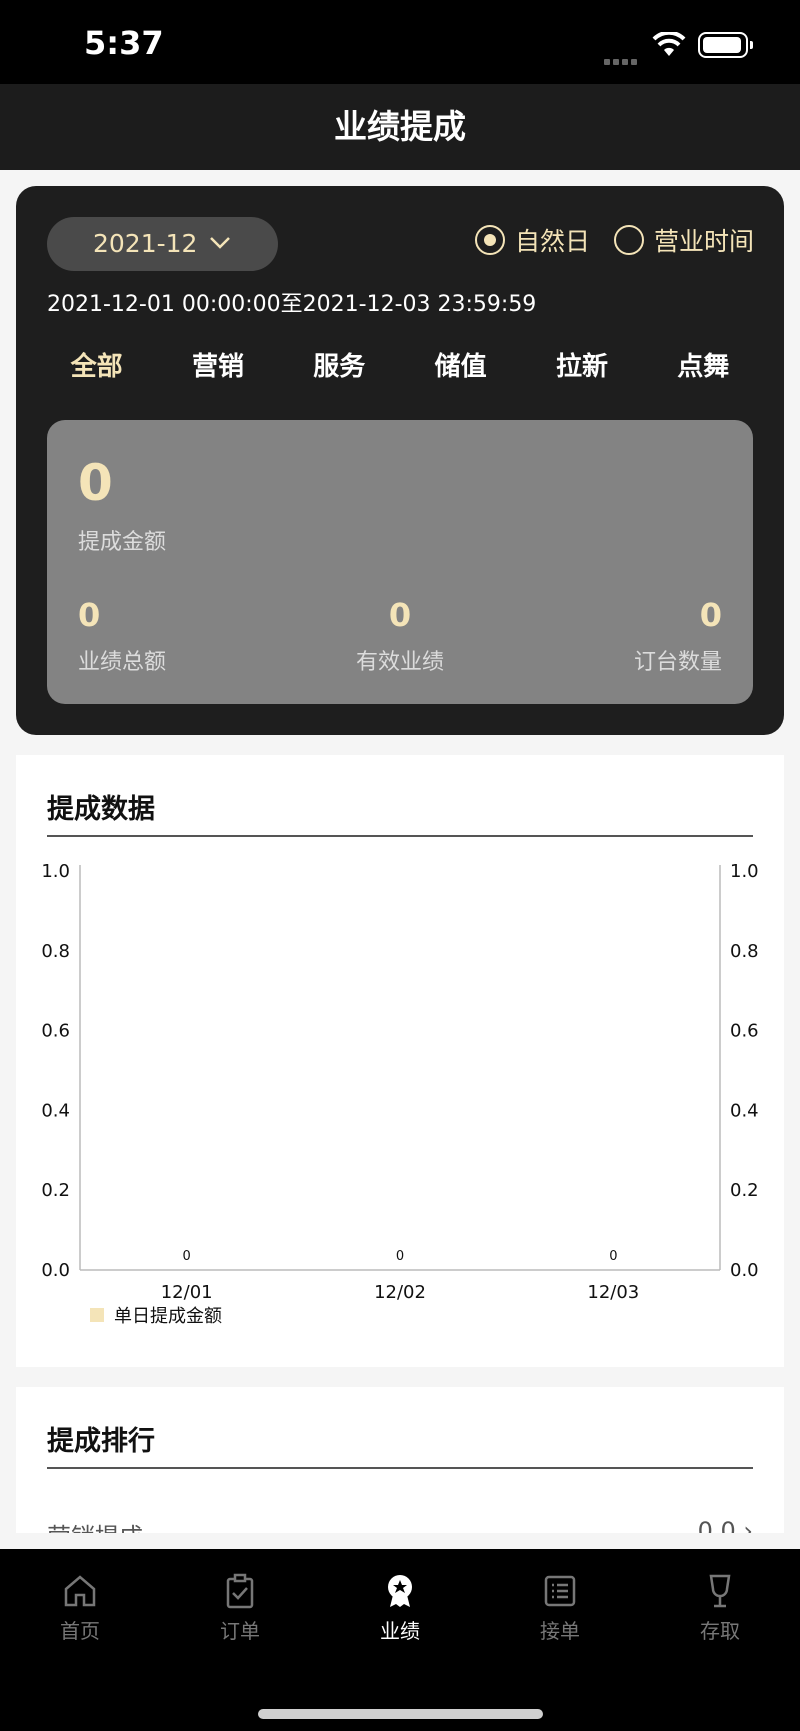 The width and height of the screenshot is (800, 1731). Describe the element at coordinates (703, 364) in the screenshot. I see `tab-dance: 点舞` at that location.